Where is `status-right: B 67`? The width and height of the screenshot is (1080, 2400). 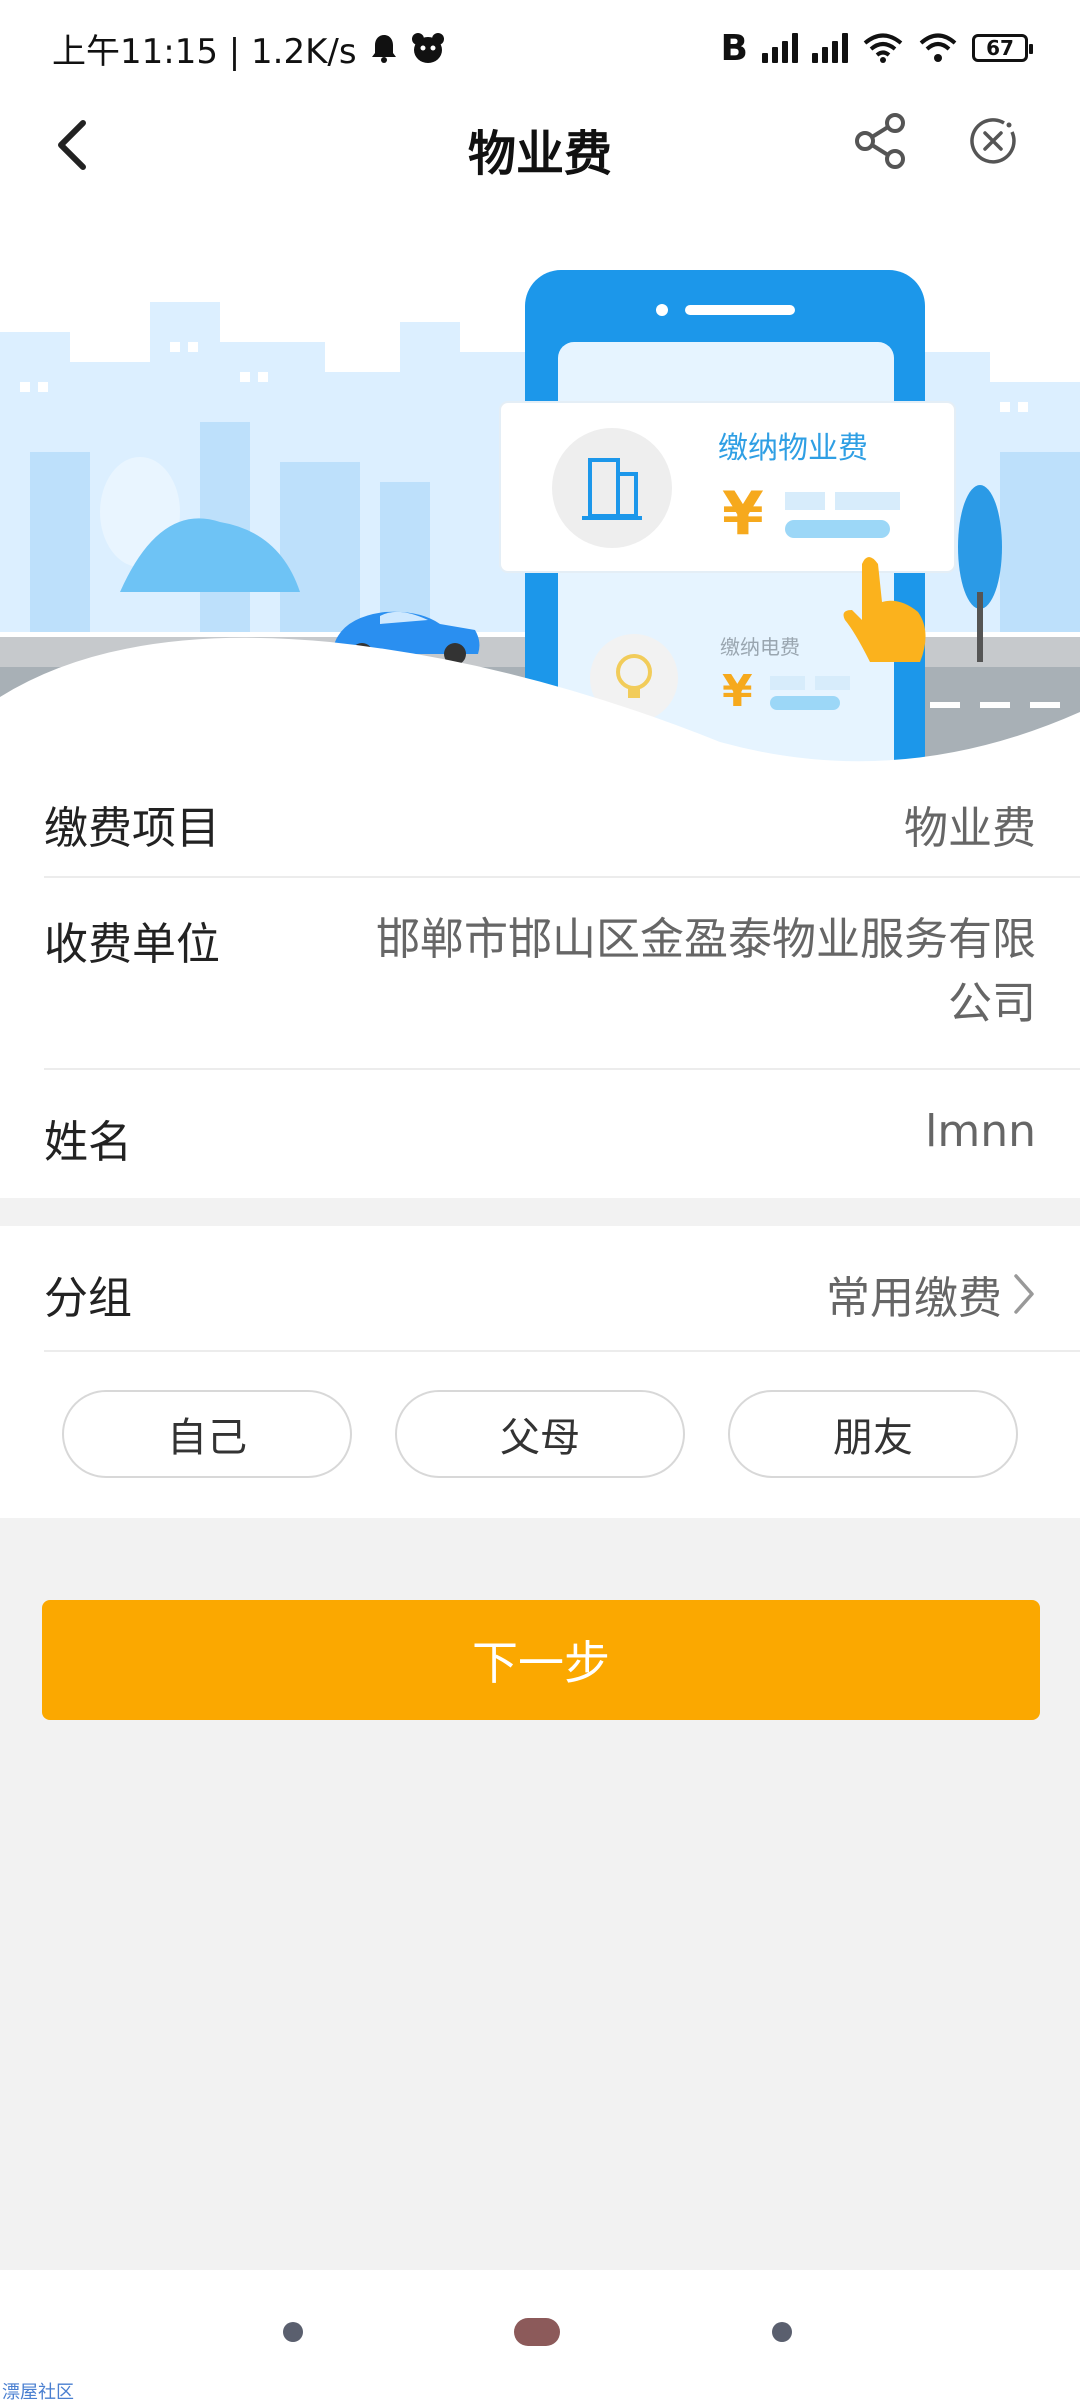 status-right: B 67 is located at coordinates (876, 48).